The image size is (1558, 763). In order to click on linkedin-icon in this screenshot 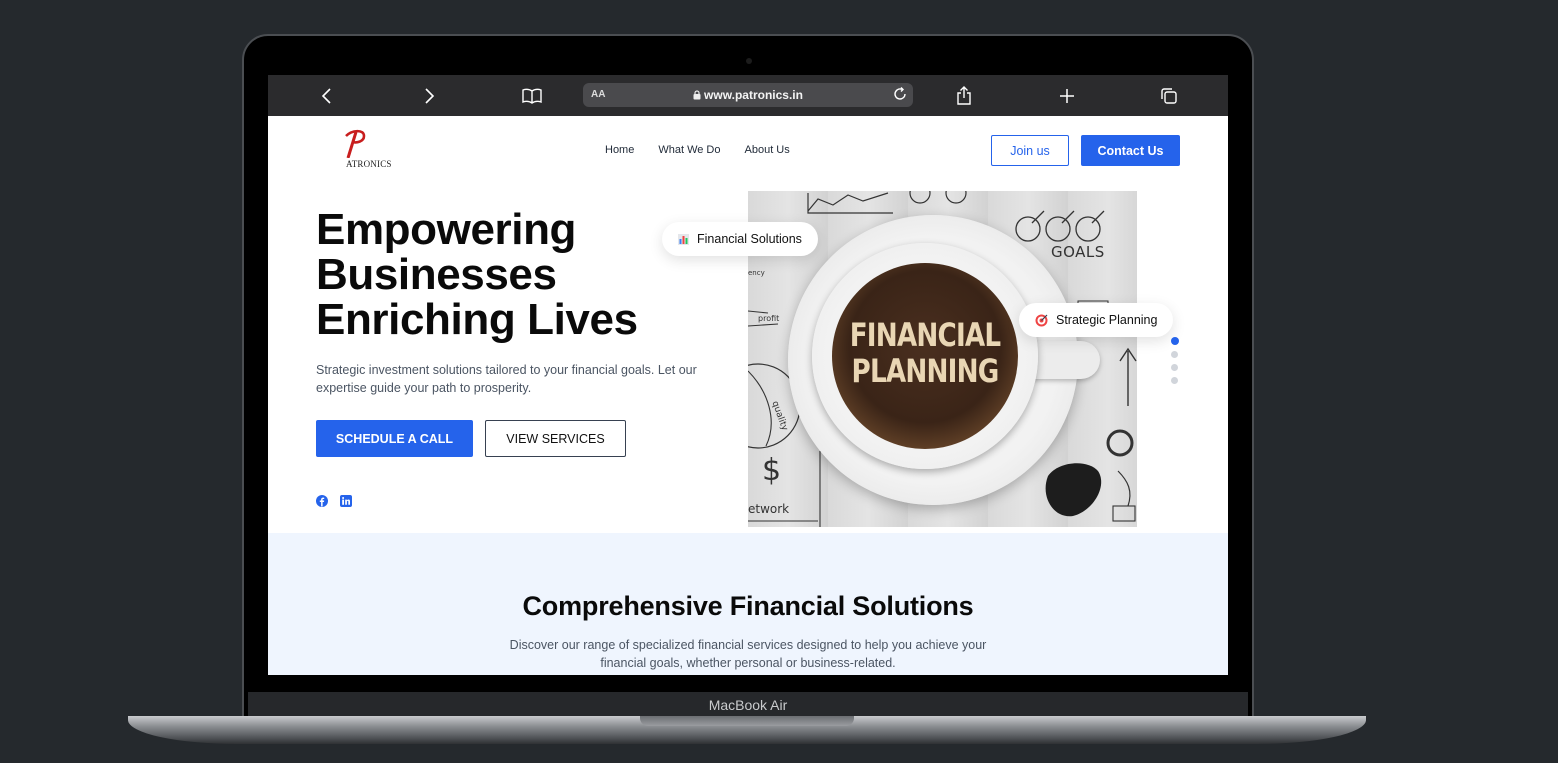, I will do `click(346, 501)`.